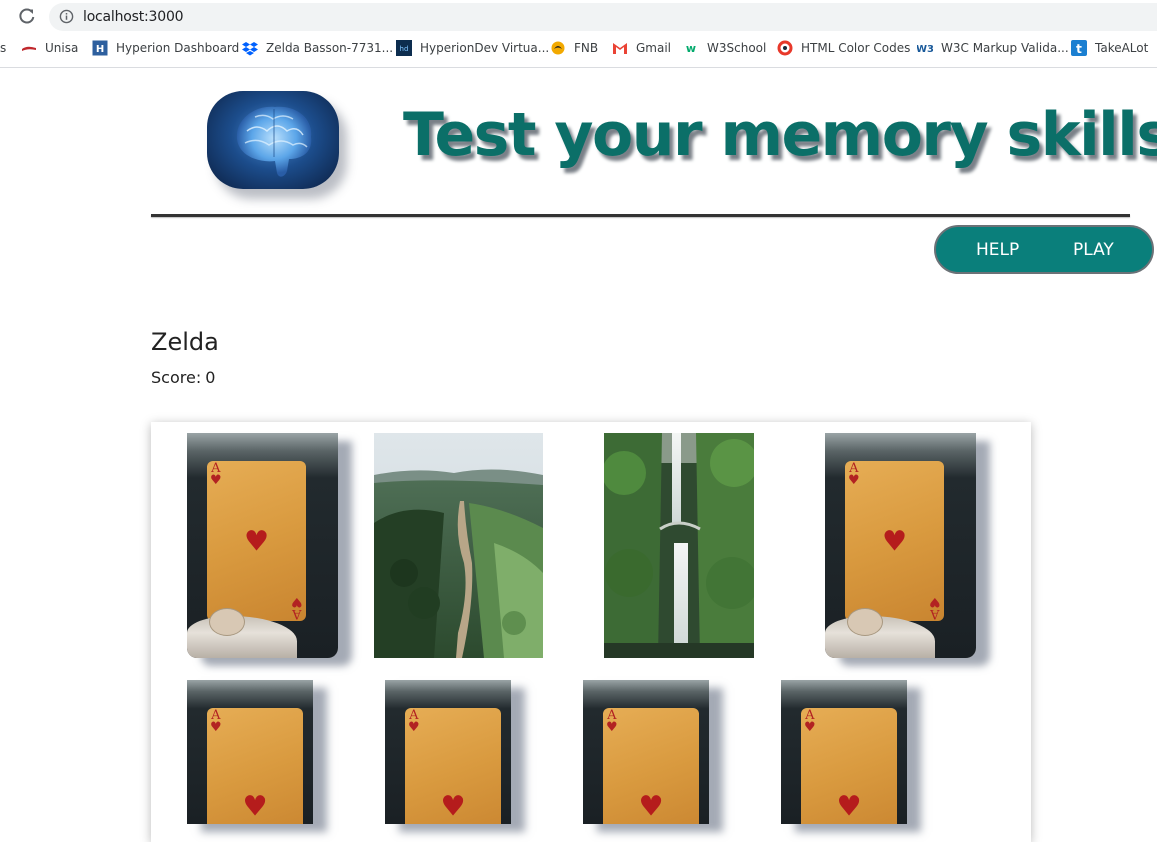 This screenshot has width=1157, height=842. Describe the element at coordinates (640, 215) in the screenshot. I see `header-divider` at that location.